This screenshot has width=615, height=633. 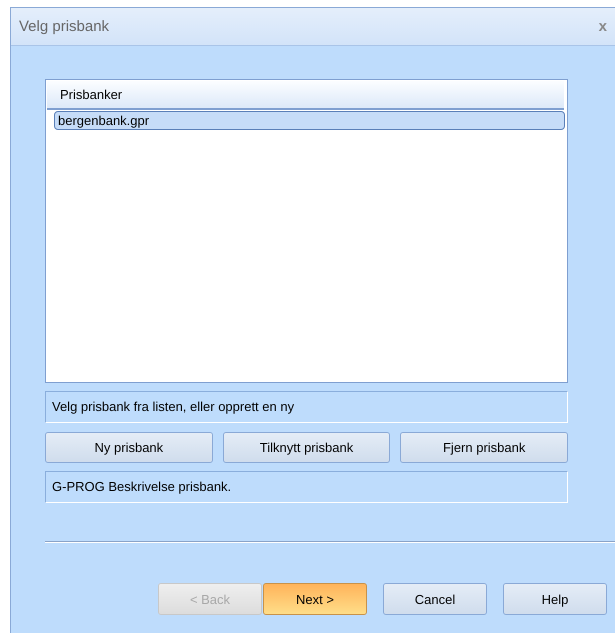 I want to click on action-button: Tilknytt prisbank, so click(x=306, y=447).